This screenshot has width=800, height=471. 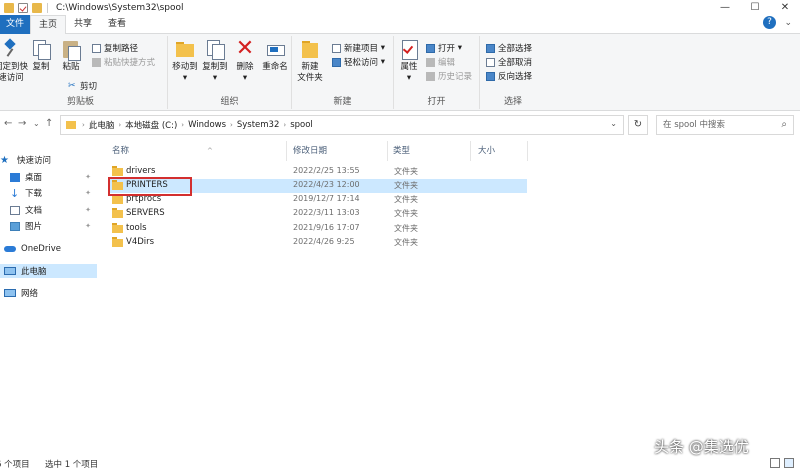 What do you see at coordinates (41, 55) in the screenshot?
I see `copy-button: 复制` at bounding box center [41, 55].